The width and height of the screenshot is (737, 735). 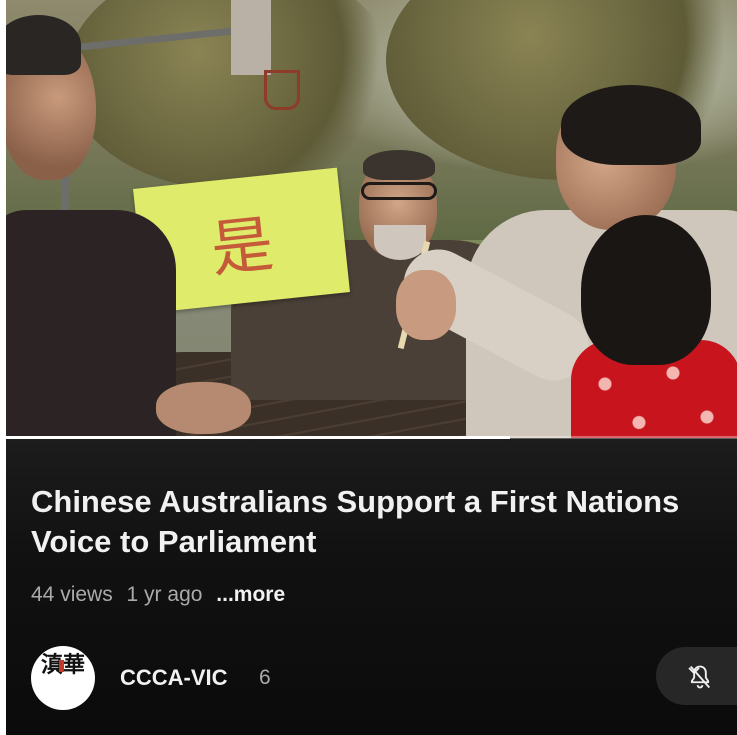 What do you see at coordinates (61, 666) in the screenshot?
I see `avatar-seal` at bounding box center [61, 666].